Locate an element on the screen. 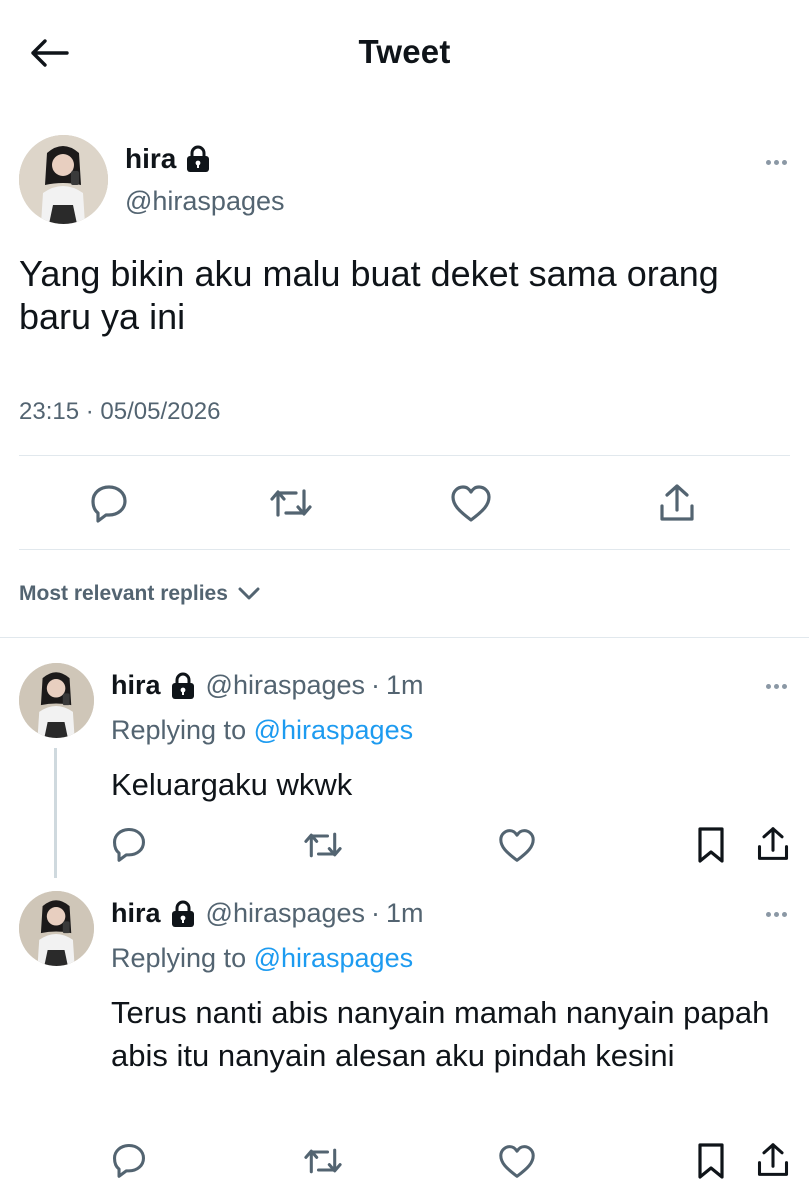  author-name-text: hira is located at coordinates (151, 158).